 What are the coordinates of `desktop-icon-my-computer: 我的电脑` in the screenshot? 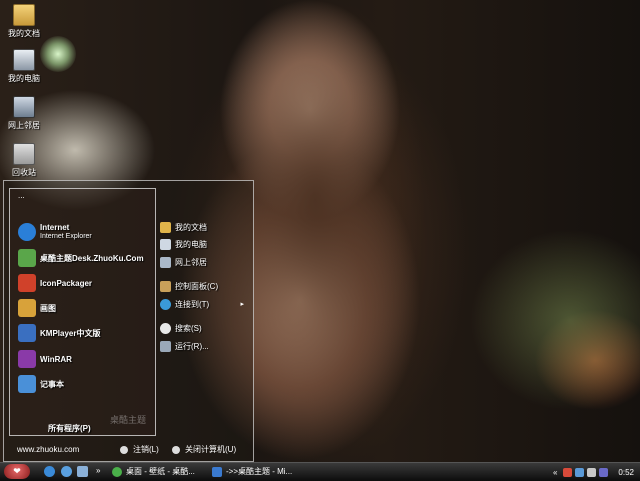 It's located at (24, 66).